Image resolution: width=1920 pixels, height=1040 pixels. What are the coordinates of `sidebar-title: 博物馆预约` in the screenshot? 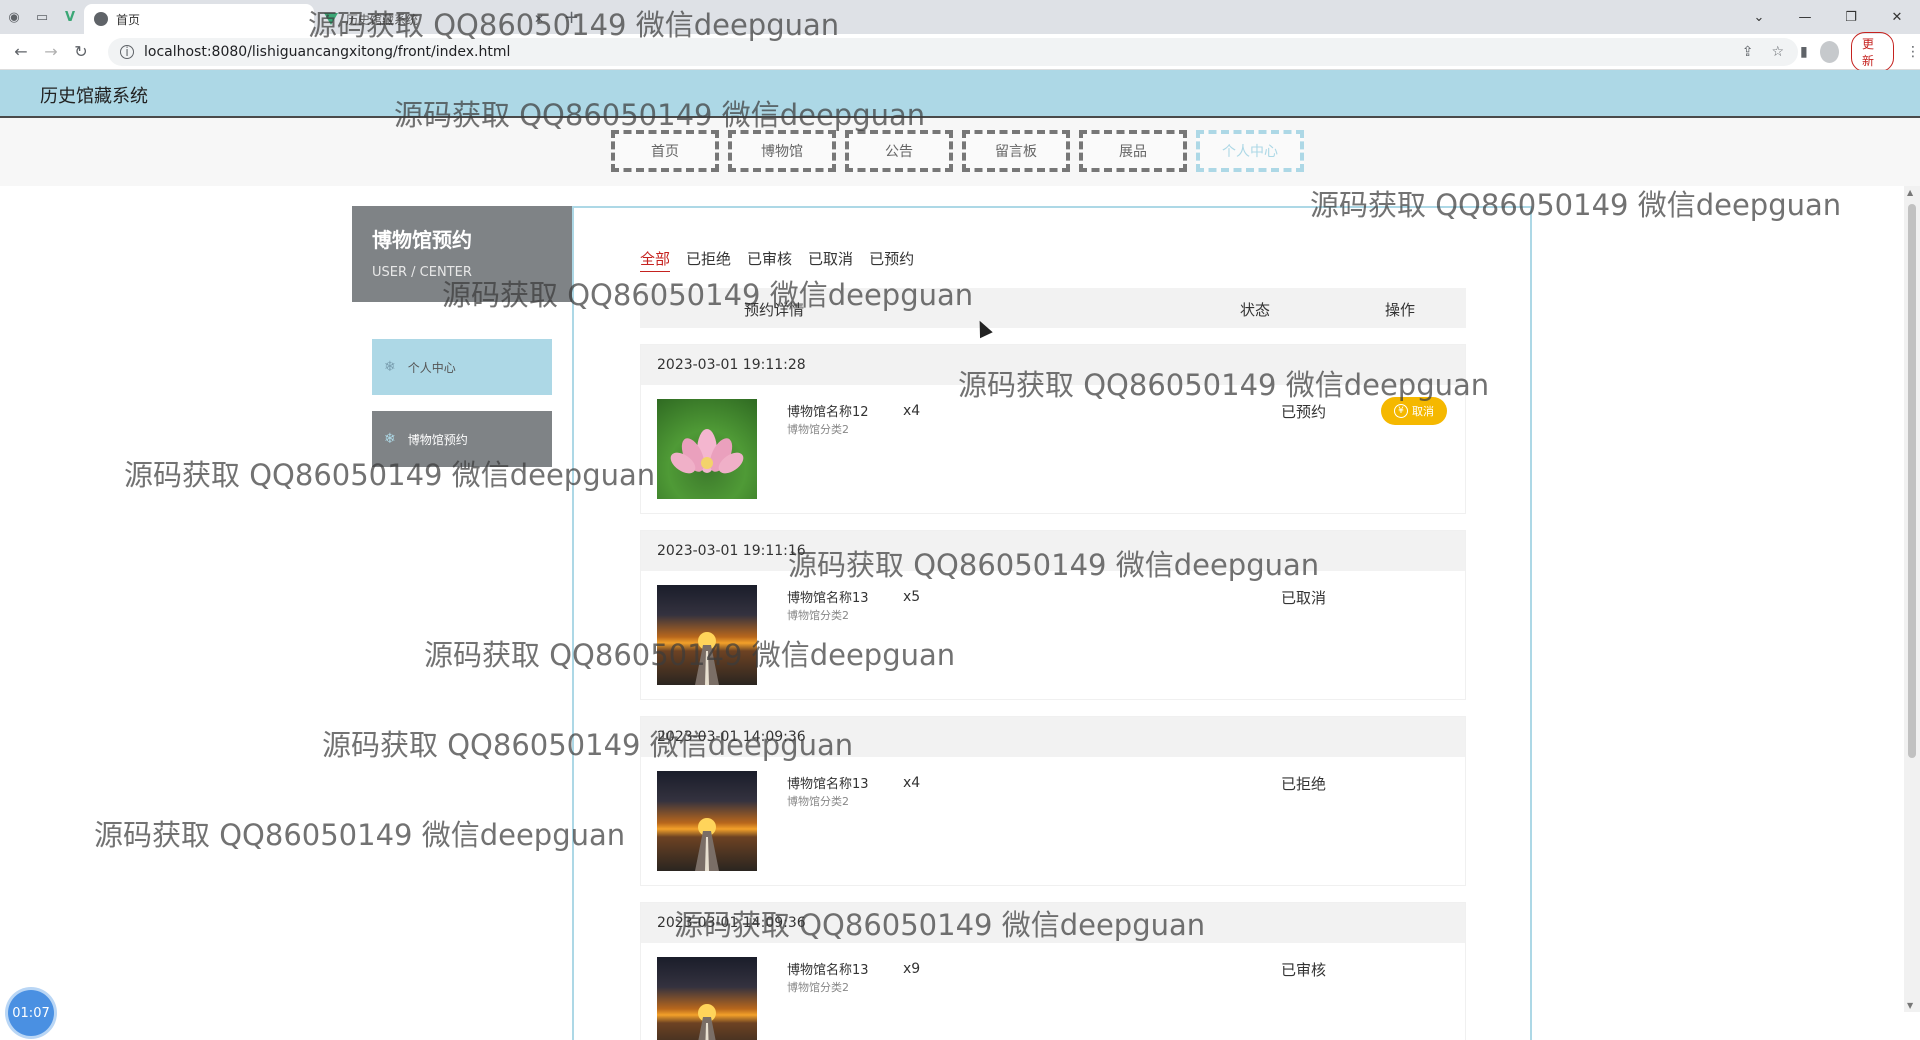 It's located at (422, 240).